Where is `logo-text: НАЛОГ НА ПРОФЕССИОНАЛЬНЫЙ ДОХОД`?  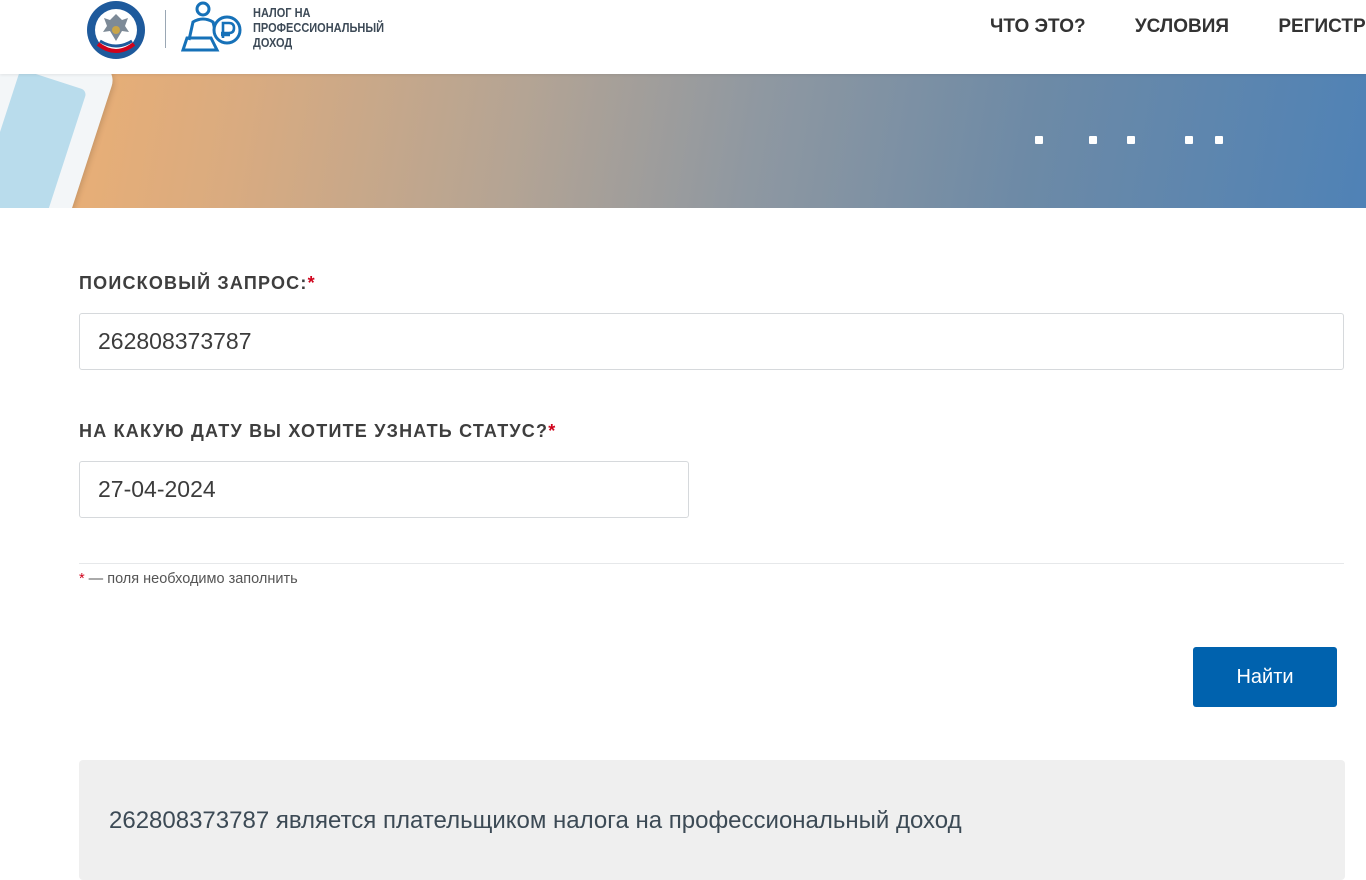
logo-text: НАЛОГ НА ПРОФЕССИОНАЛЬНЫЙ ДОХОД is located at coordinates (323, 28).